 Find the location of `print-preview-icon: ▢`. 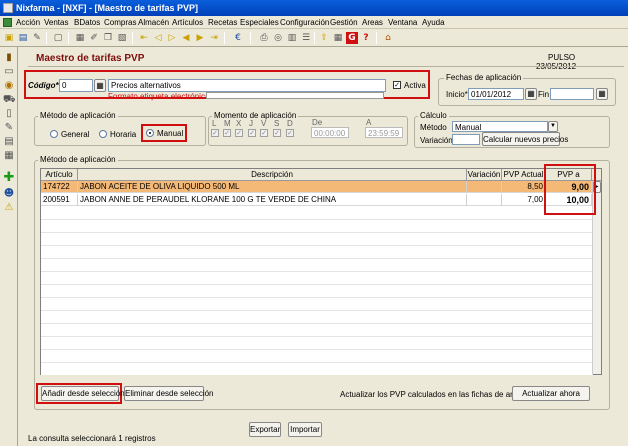

print-preview-icon: ▢ is located at coordinates (58, 38).